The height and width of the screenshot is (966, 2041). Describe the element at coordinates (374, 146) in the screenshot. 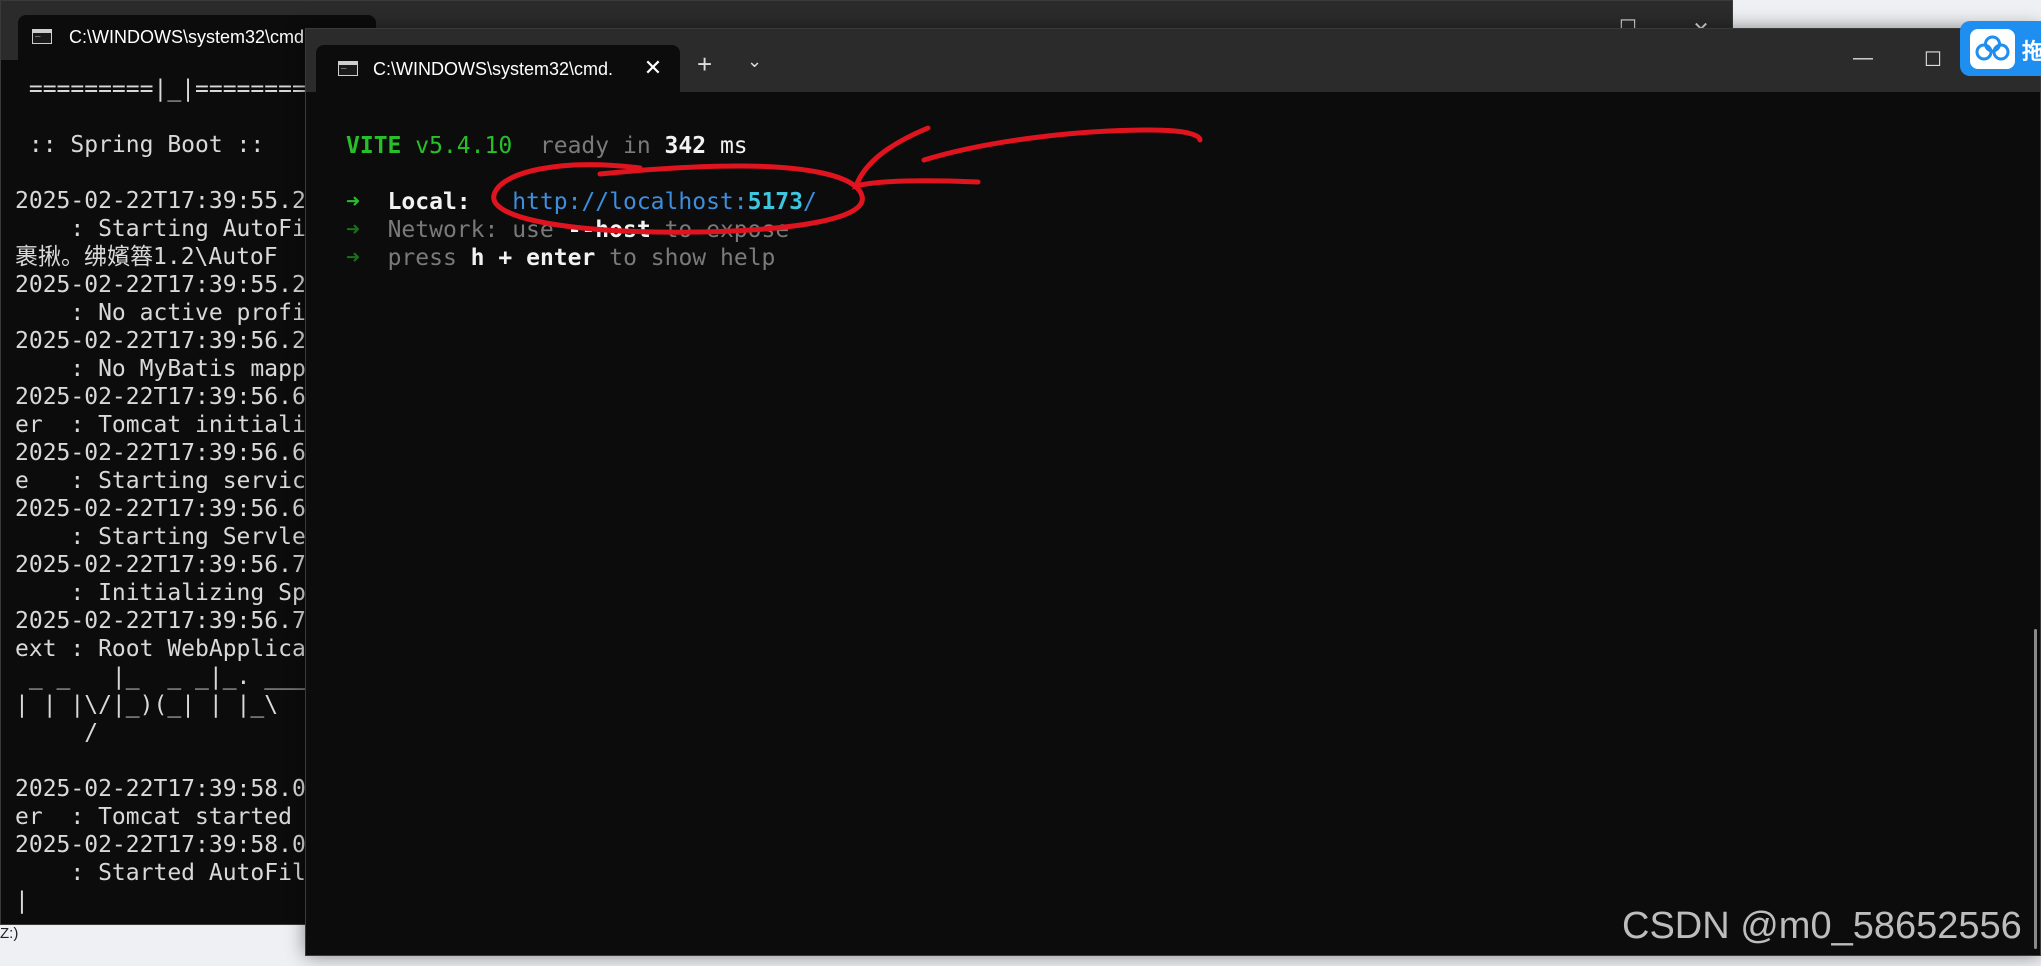

I see `vite-name: VITE` at that location.